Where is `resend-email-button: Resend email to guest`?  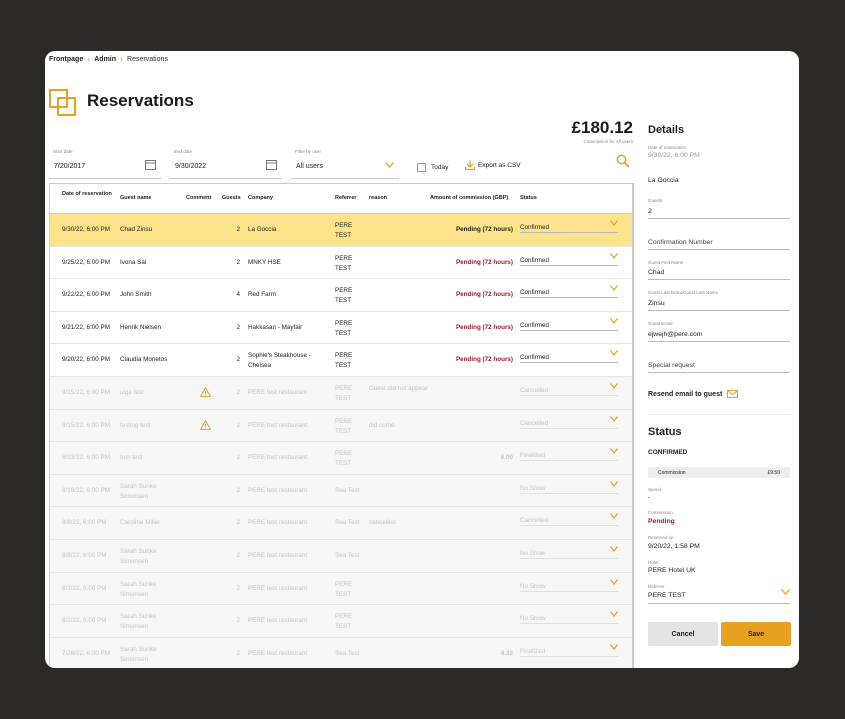
resend-email-button: Resend email to guest is located at coordinates (693, 394).